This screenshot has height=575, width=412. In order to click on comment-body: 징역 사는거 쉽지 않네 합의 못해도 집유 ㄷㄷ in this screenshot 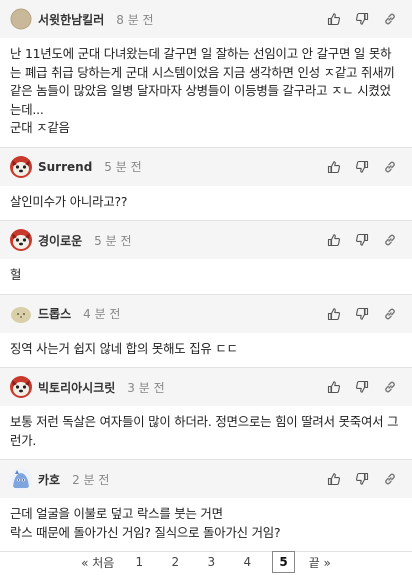, I will do `click(206, 350)`.